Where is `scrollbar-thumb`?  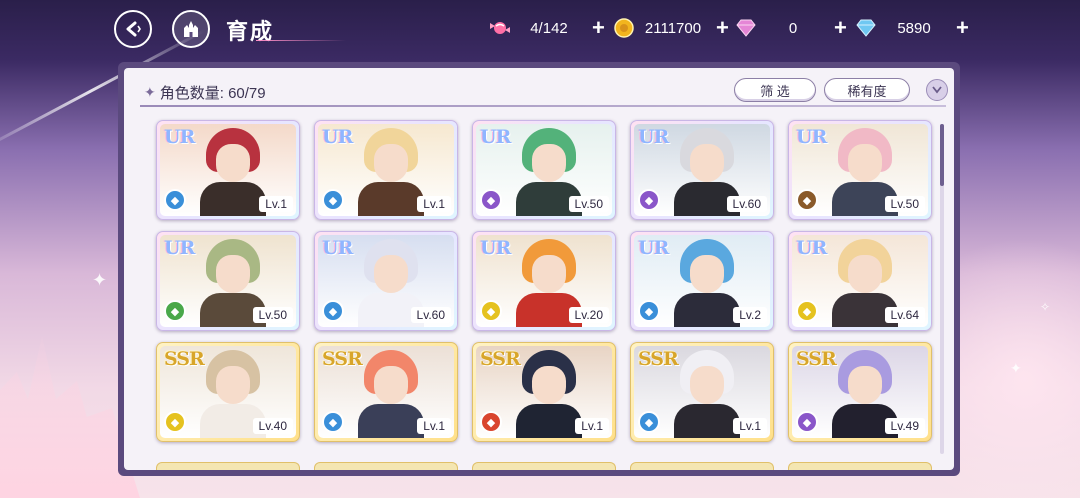 scrollbar-thumb is located at coordinates (942, 155).